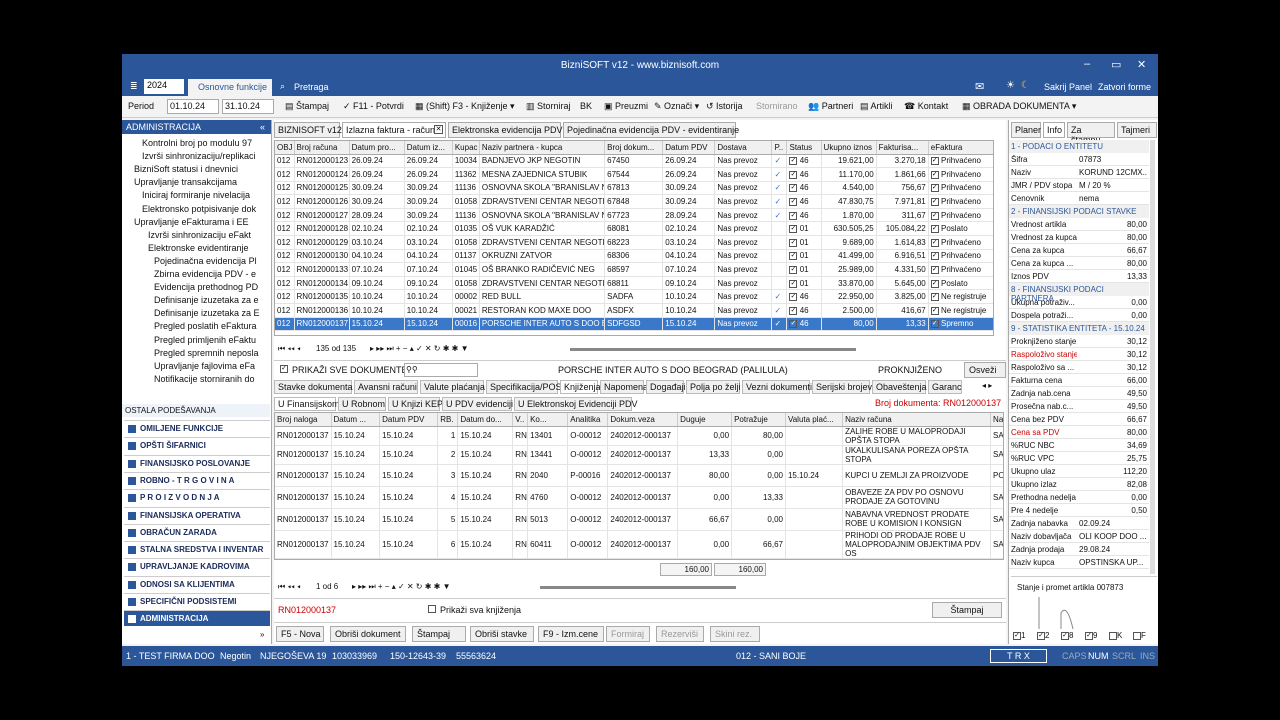 The image size is (1280, 720). I want to click on nav-0: OMILJENE FUNKCIJE, so click(197, 428).